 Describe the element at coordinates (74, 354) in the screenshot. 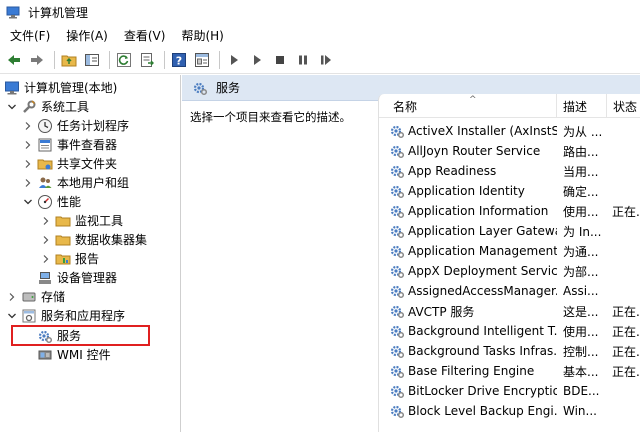

I see `tree-item-wmi: WMI 控件` at that location.